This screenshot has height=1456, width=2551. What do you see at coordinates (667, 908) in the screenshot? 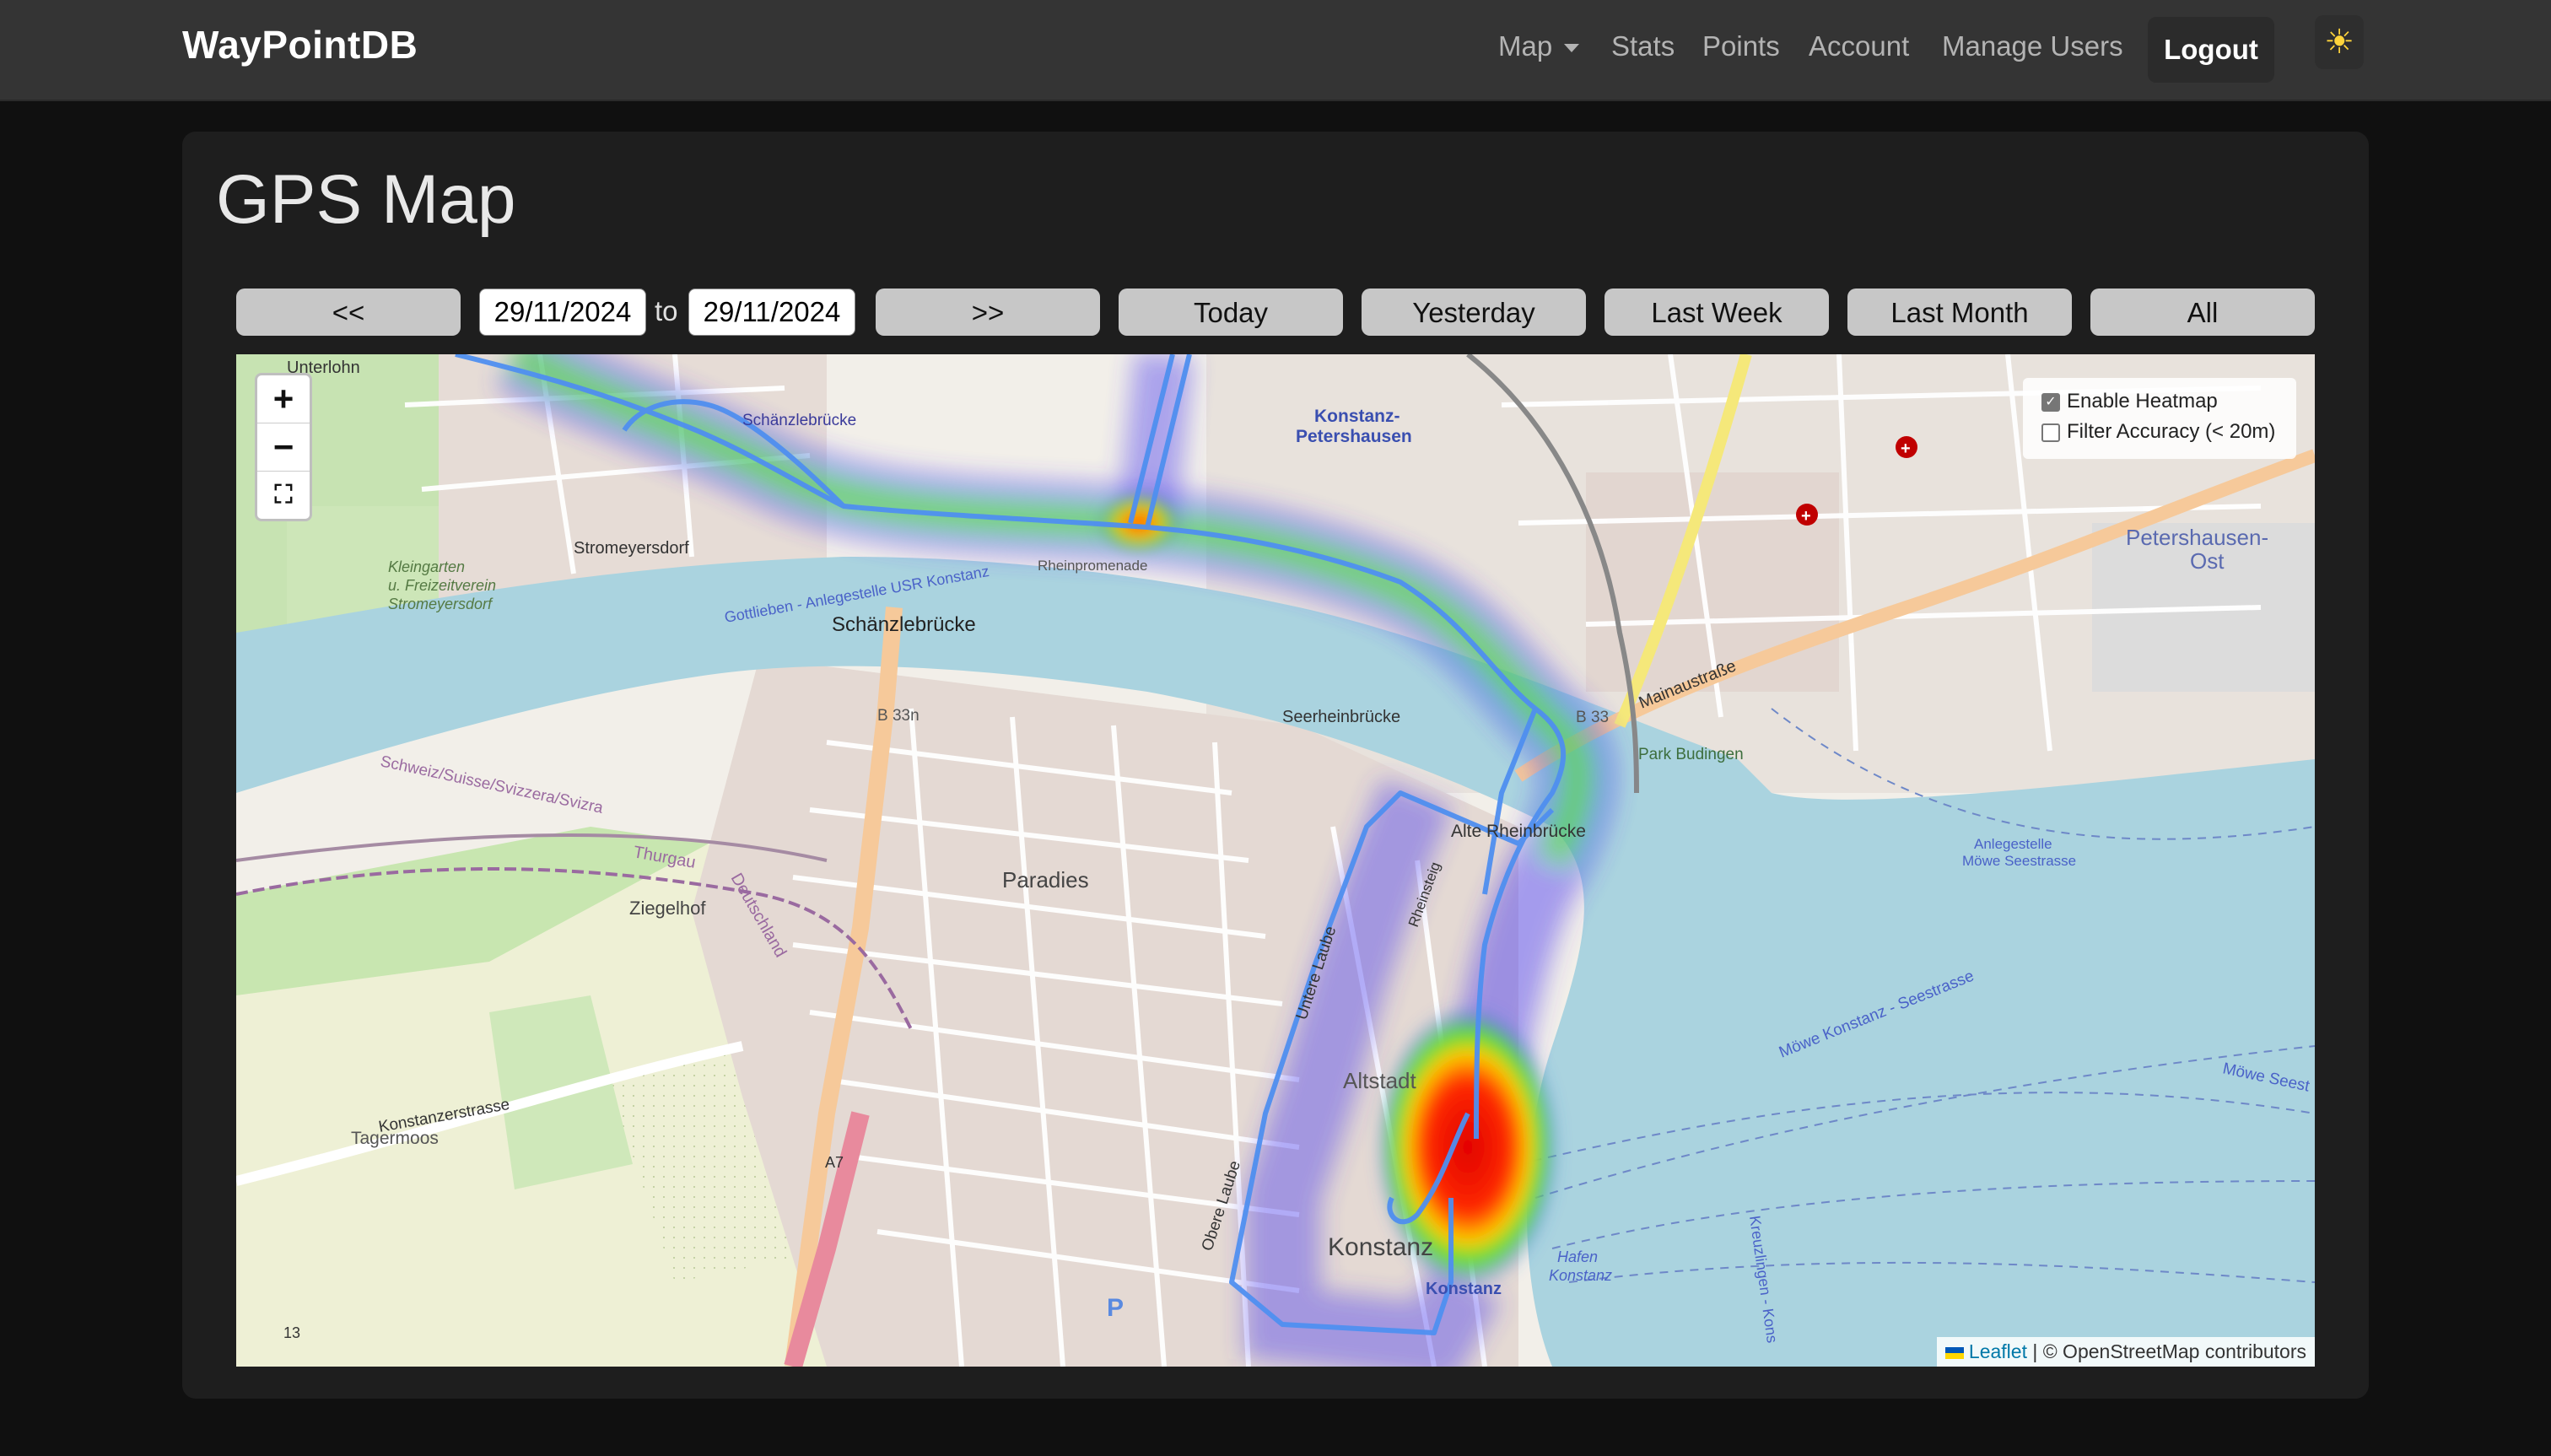
I see `map-label: Ziegelhof` at bounding box center [667, 908].